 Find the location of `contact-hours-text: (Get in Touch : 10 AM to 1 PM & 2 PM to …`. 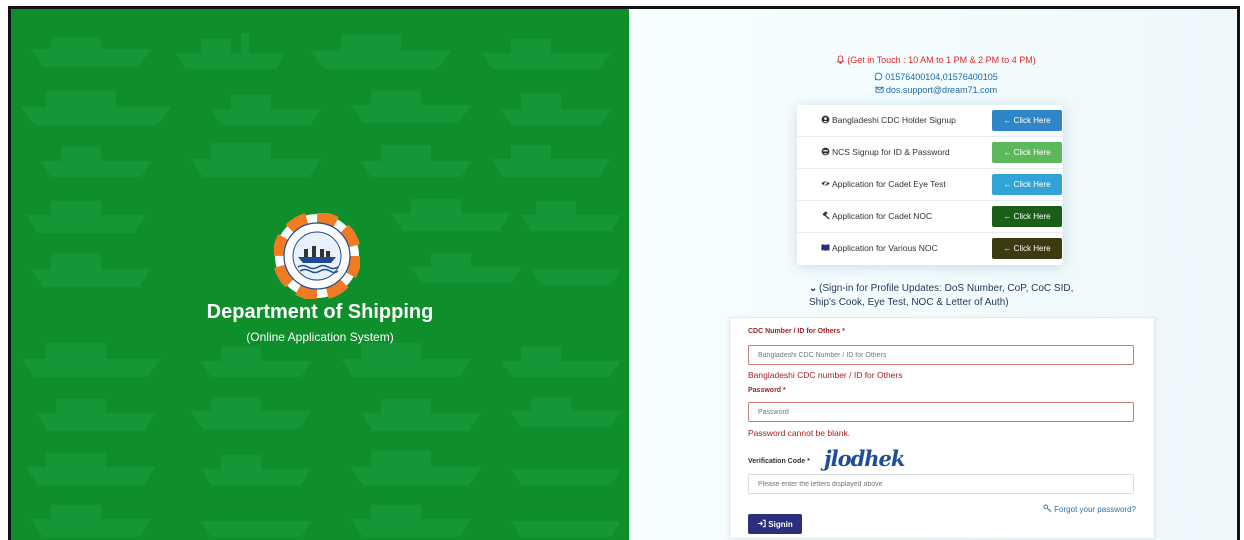

contact-hours-text: (Get in Touch : 10 AM to 1 PM & 2 PM to … is located at coordinates (941, 60).